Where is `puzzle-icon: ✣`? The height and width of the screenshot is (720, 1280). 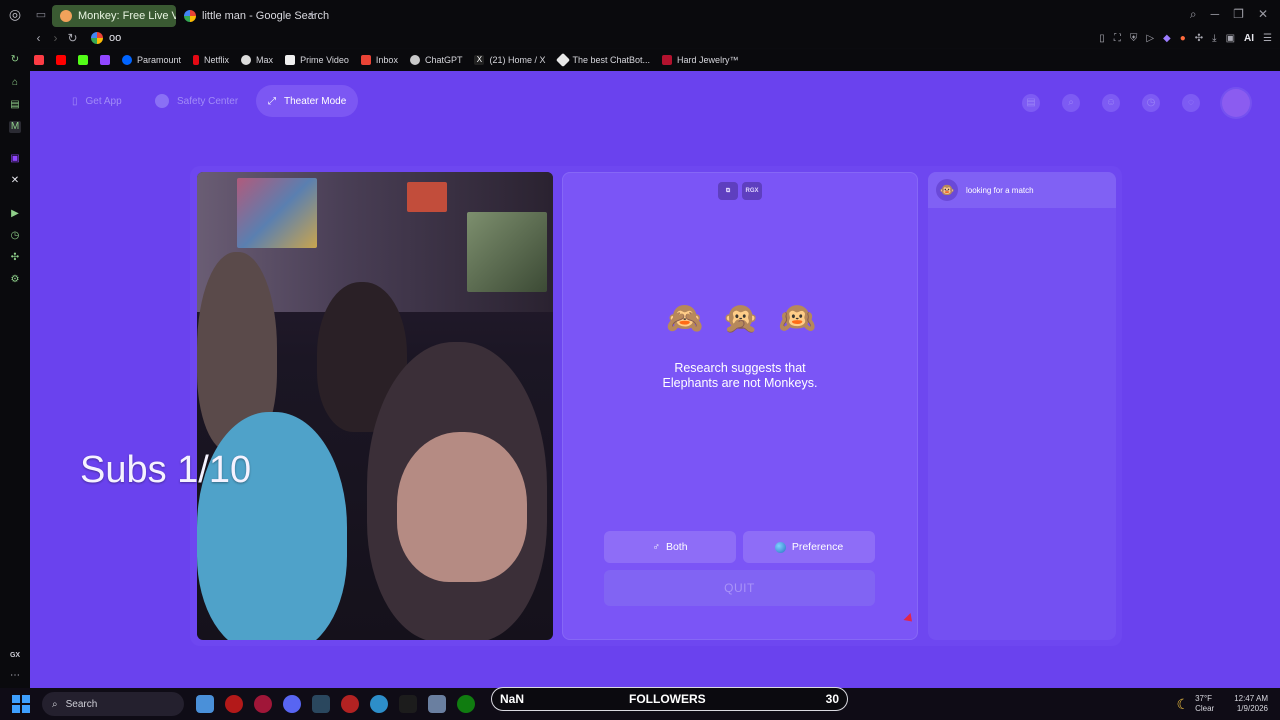
puzzle-icon: ✣ is located at coordinates (1199, 38).